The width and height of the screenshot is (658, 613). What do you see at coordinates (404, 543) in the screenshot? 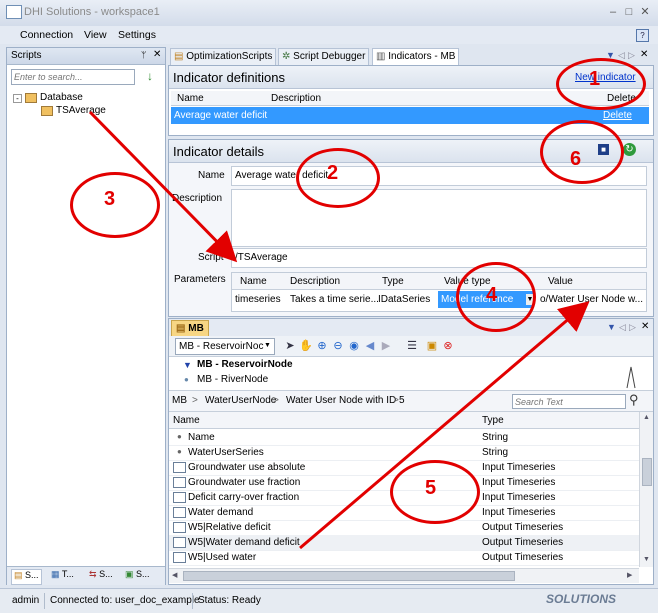
I see `property-row: W5|Water demand deficit Output Timeseries` at bounding box center [404, 543].